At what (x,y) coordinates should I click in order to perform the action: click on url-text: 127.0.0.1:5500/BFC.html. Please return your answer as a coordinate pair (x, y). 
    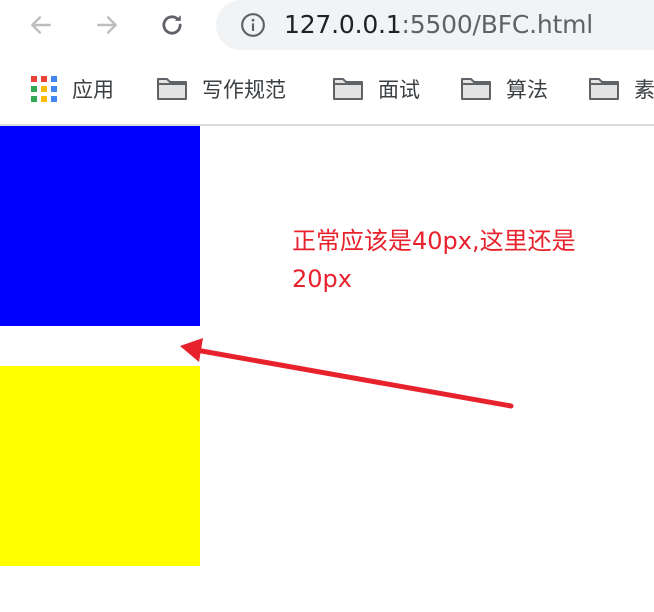
    Looking at the image, I should click on (438, 25).